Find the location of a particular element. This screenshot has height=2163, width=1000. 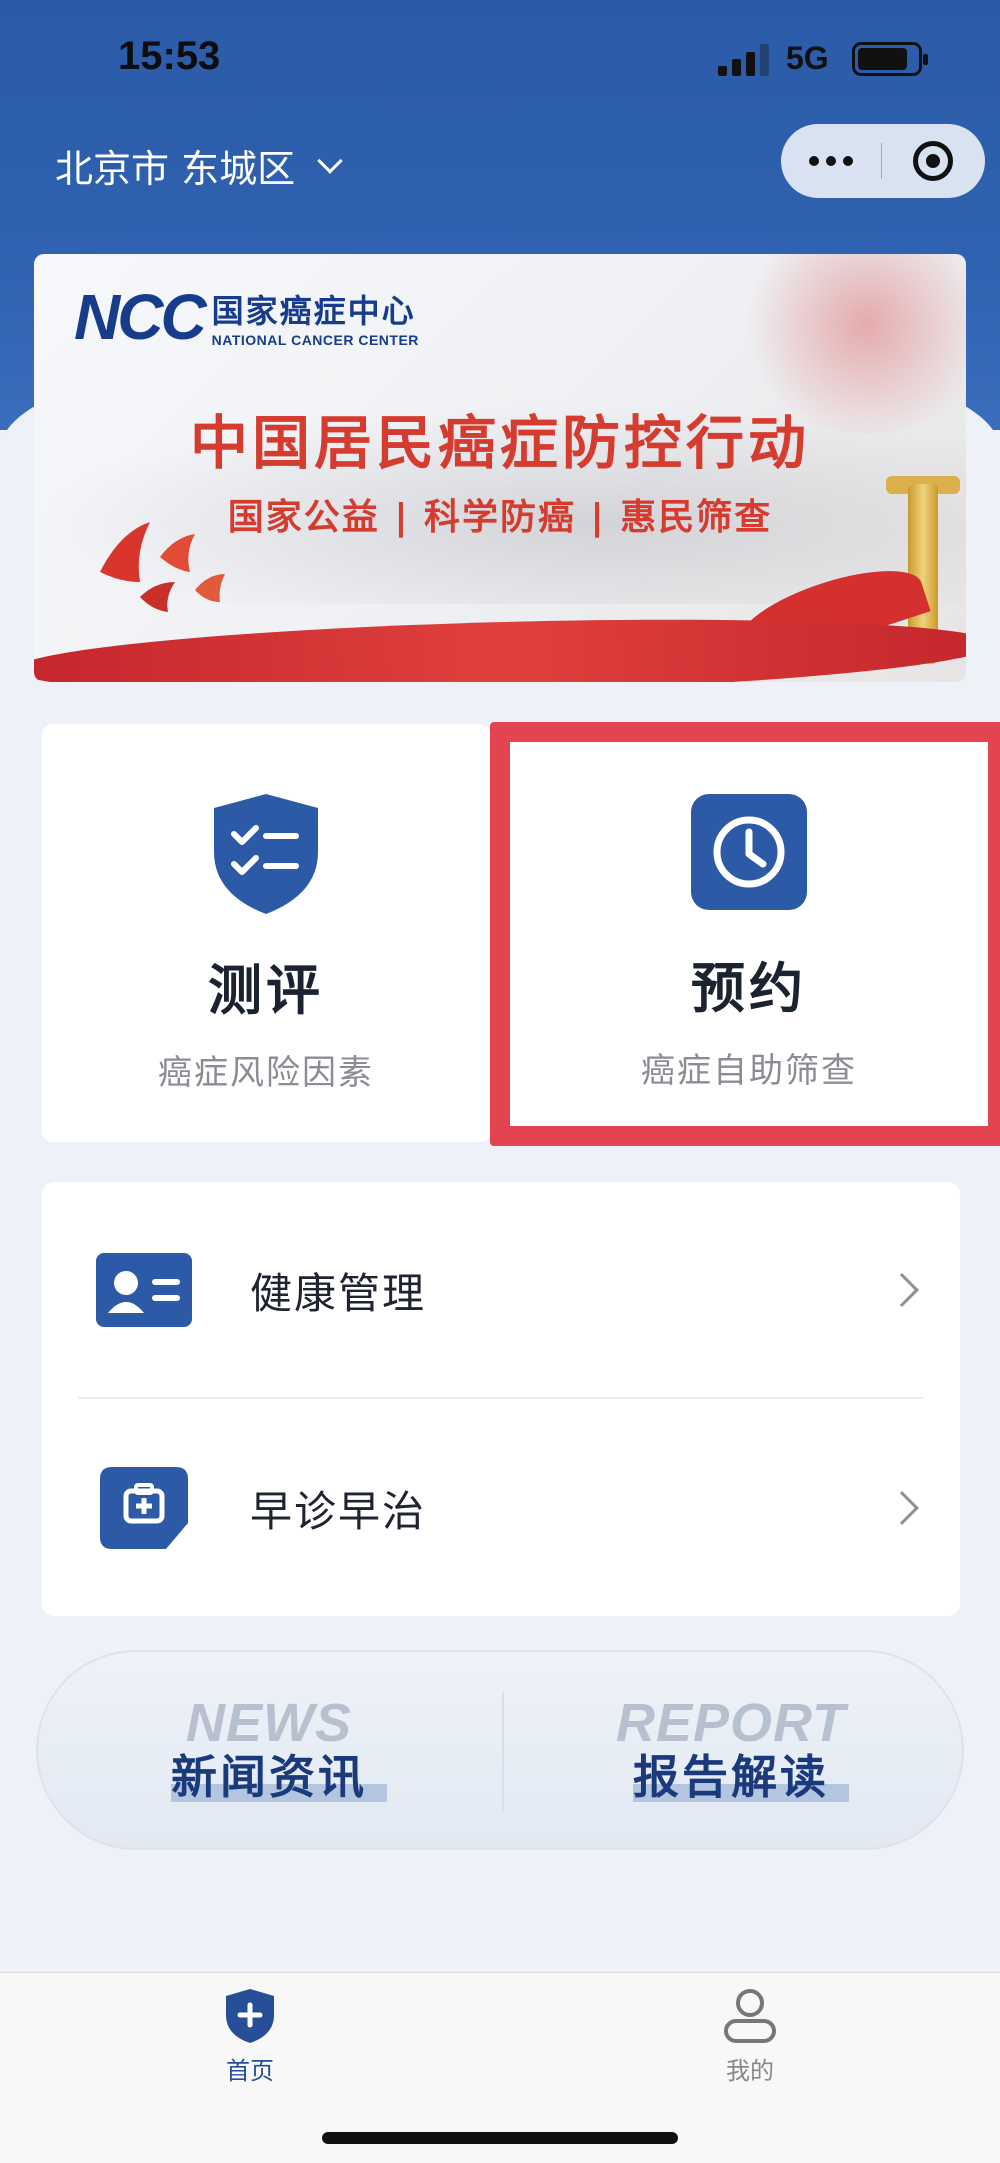

list-item-early-diagnosis: 早诊早治 is located at coordinates (501, 1508).